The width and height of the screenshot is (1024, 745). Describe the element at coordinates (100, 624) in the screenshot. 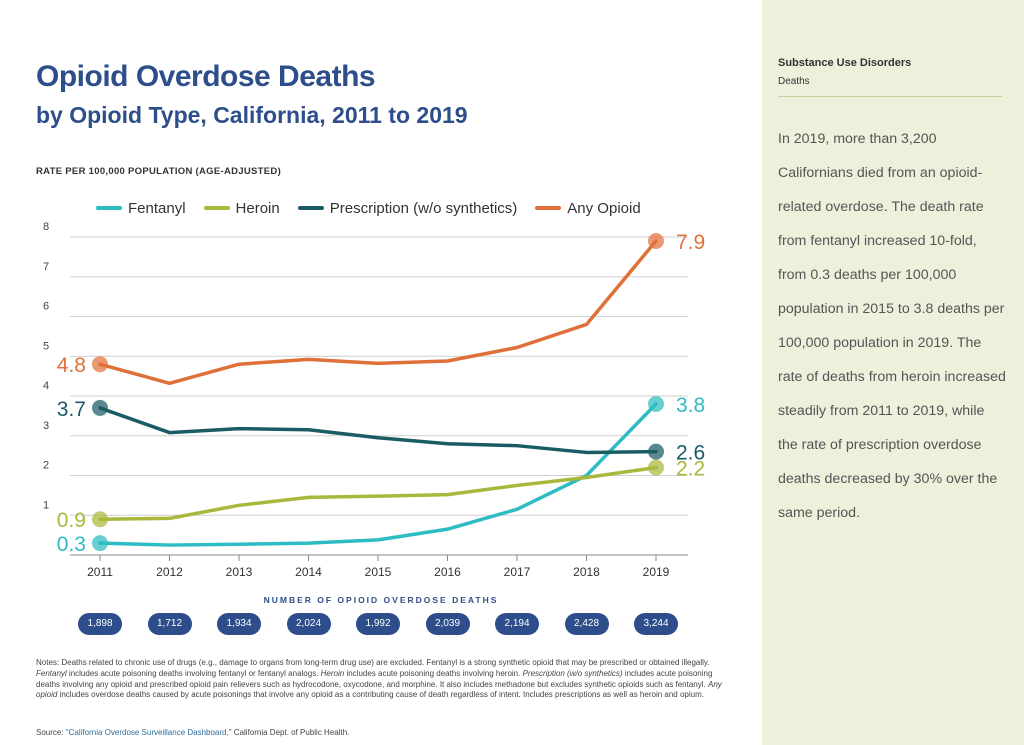

I see `overdose-deaths-pill: 1,898` at that location.